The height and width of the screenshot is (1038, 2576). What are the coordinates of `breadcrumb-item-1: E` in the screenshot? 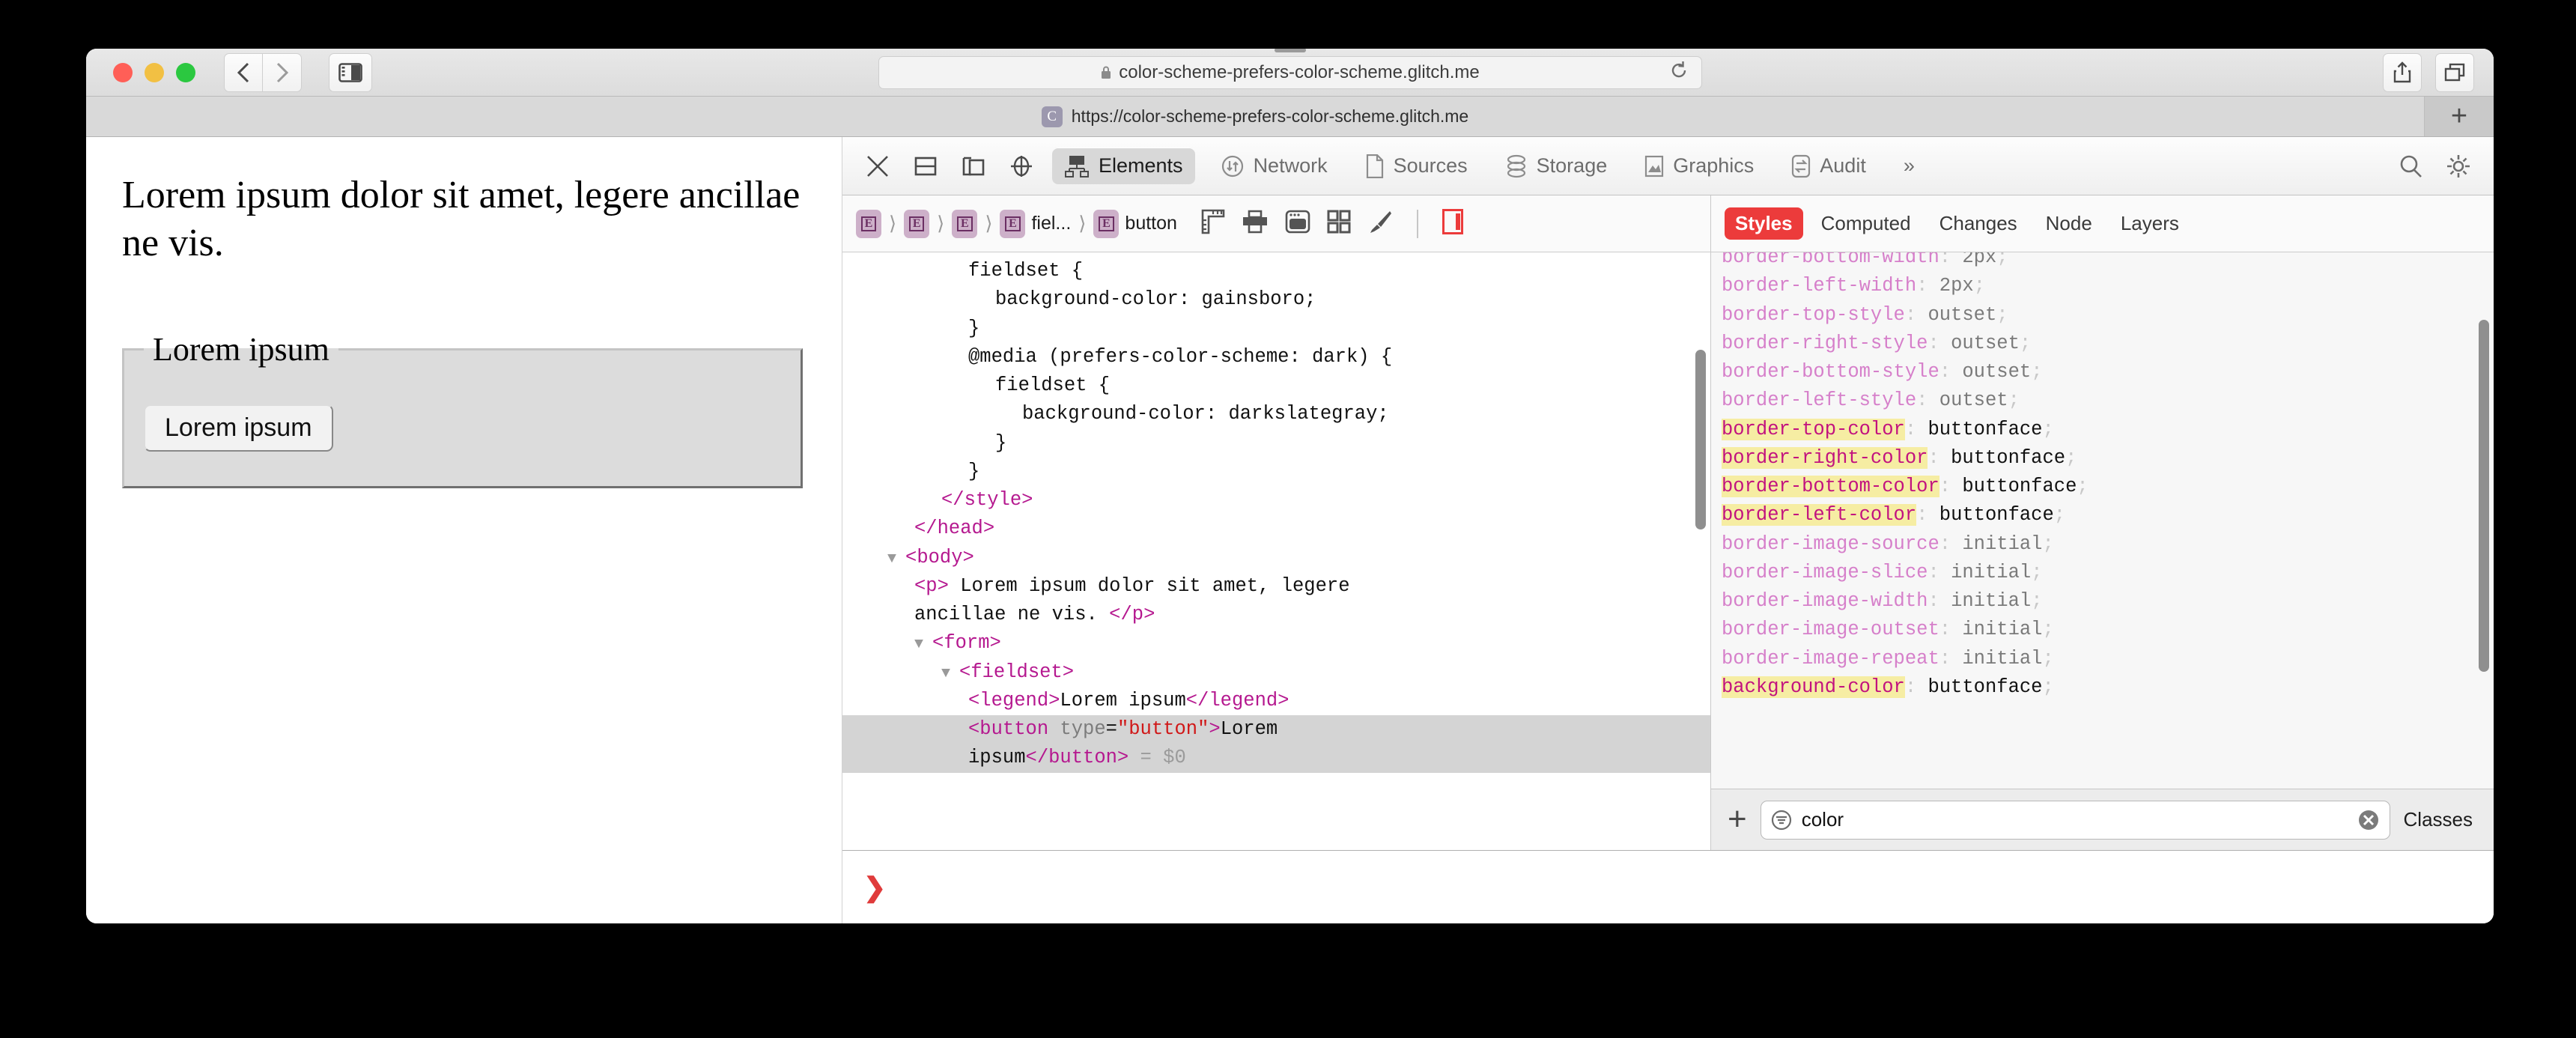 It's located at (916, 223).